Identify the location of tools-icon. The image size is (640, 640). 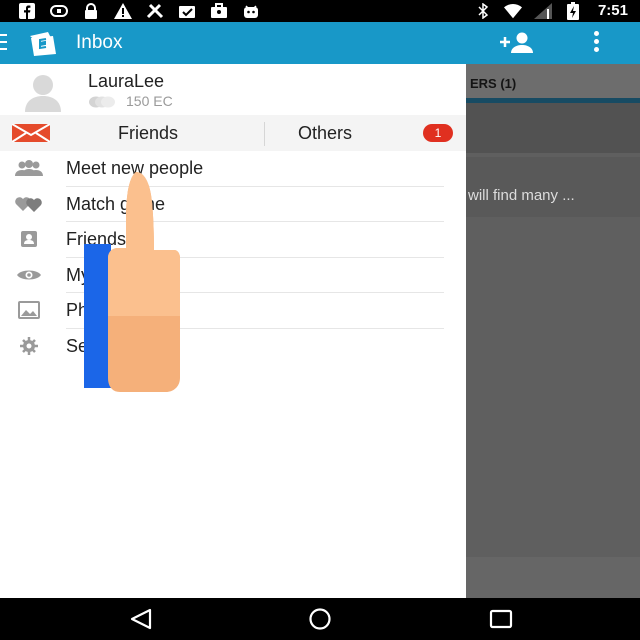
(155, 11).